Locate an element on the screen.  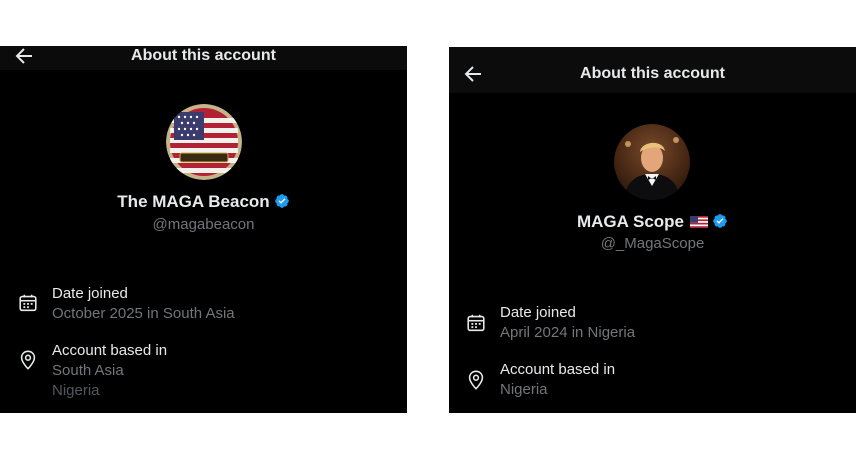
account-based-value: Nigeria is located at coordinates (524, 389).